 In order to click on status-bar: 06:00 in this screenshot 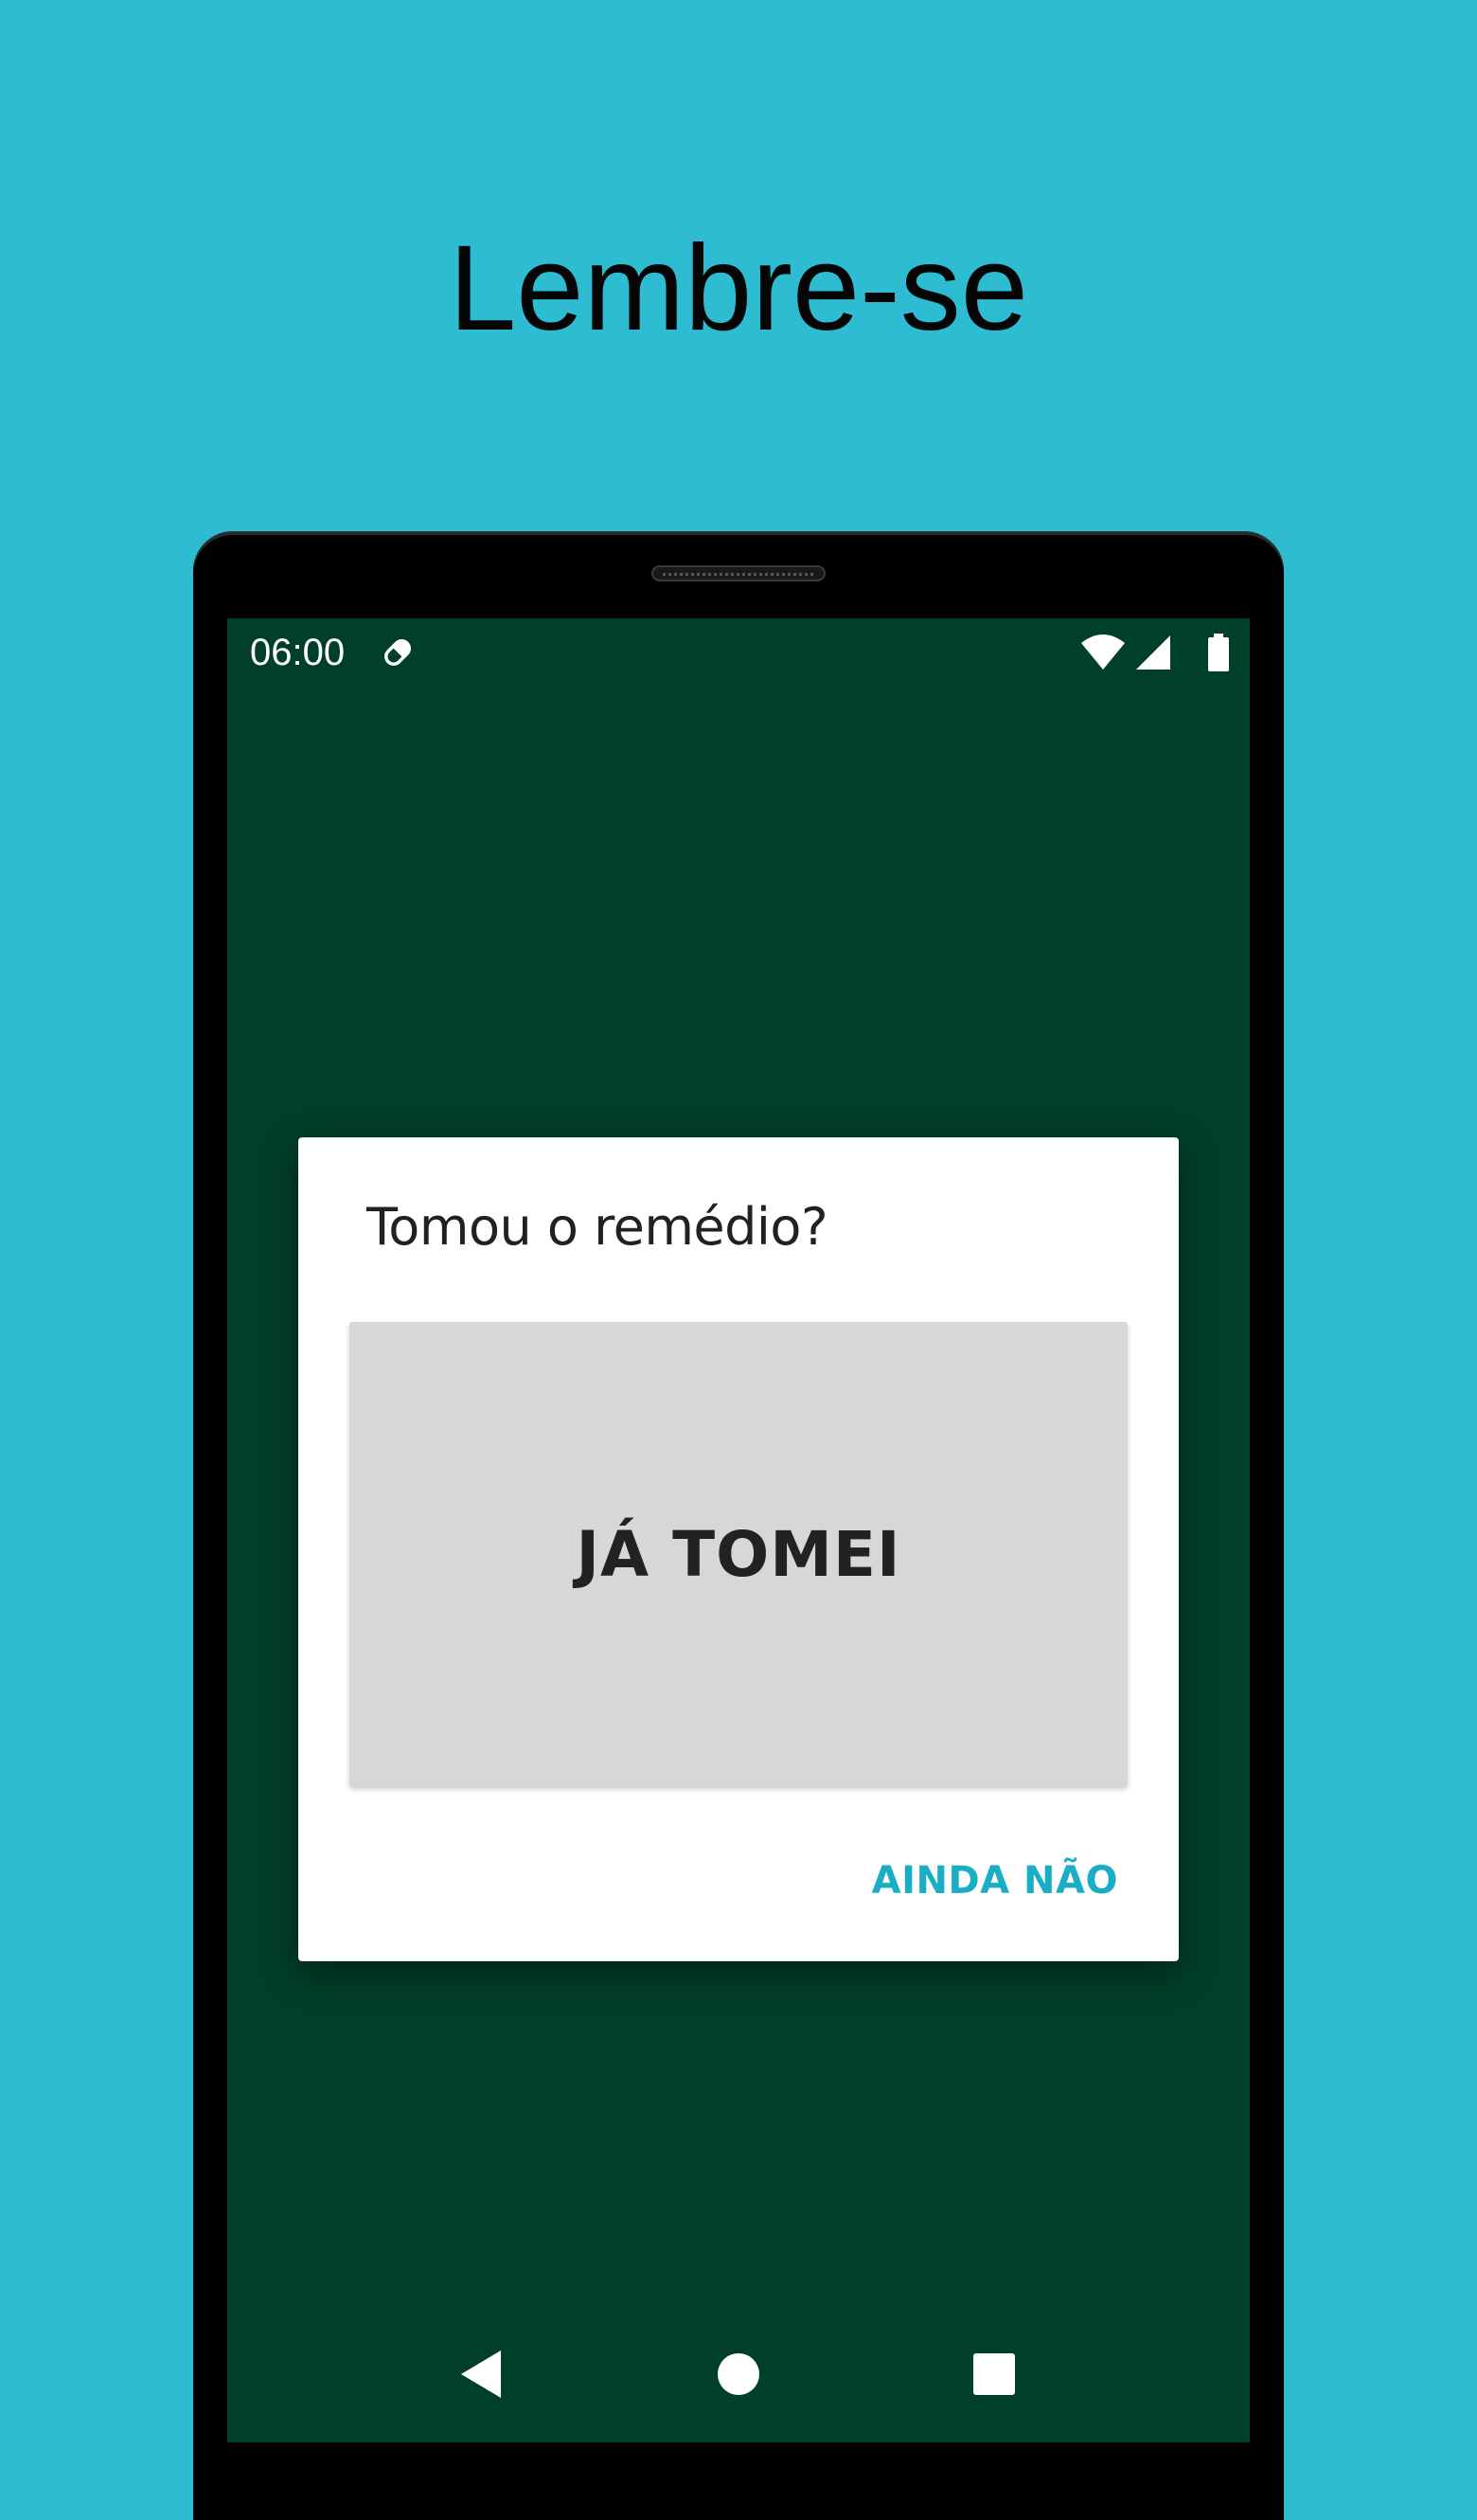, I will do `click(738, 652)`.